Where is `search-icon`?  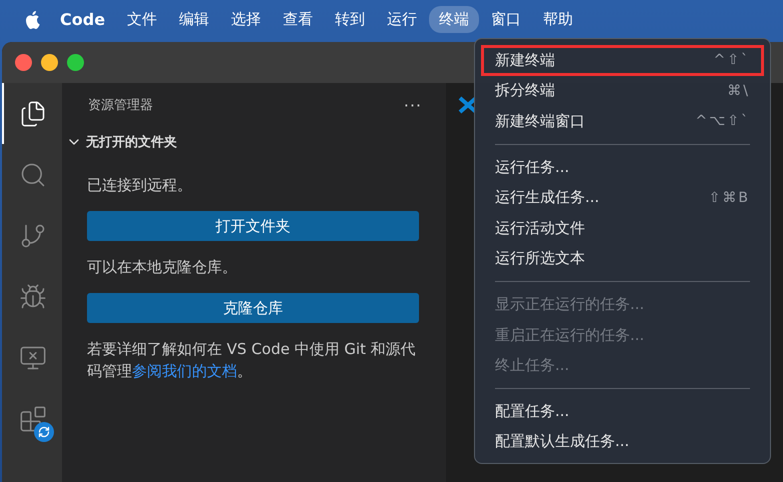
search-icon is located at coordinates (33, 174).